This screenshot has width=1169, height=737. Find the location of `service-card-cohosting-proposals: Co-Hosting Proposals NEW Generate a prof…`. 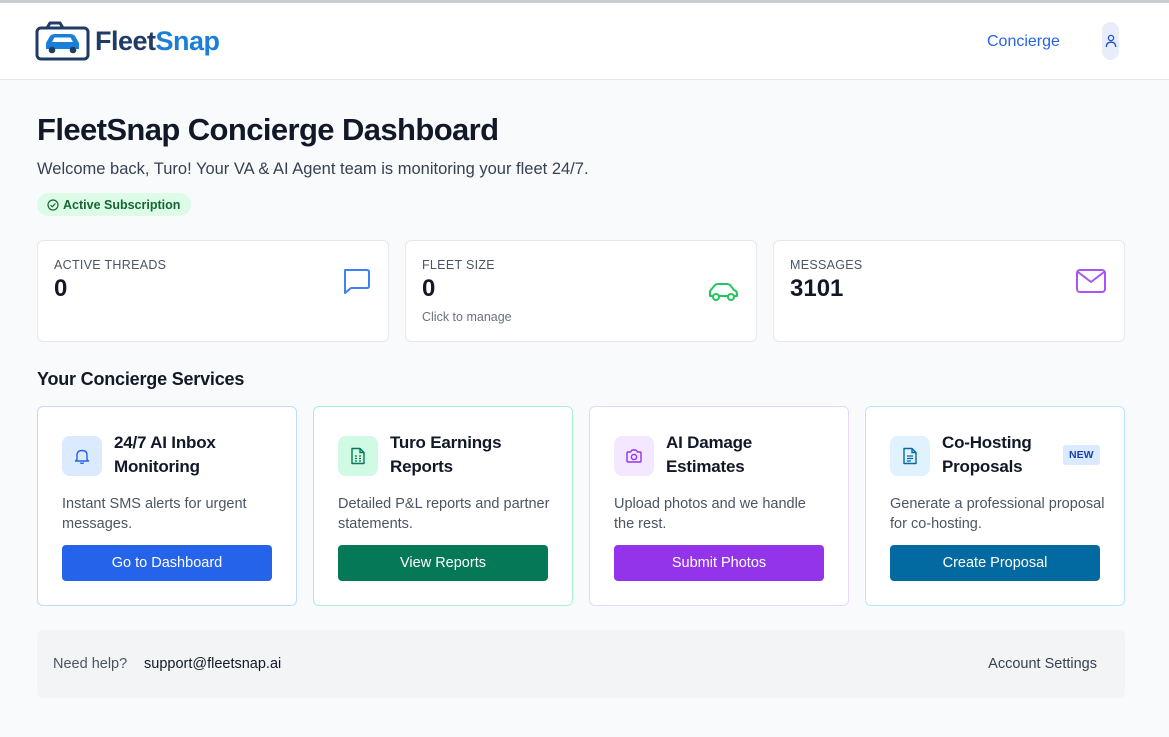

service-card-cohosting-proposals: Co-Hosting Proposals NEW Generate a prof… is located at coordinates (995, 506).